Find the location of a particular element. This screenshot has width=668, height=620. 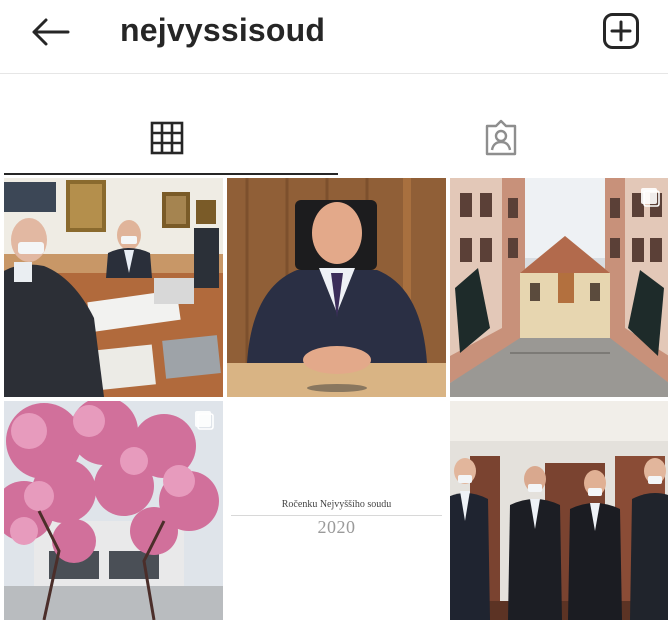

back-button is located at coordinates (50, 32).